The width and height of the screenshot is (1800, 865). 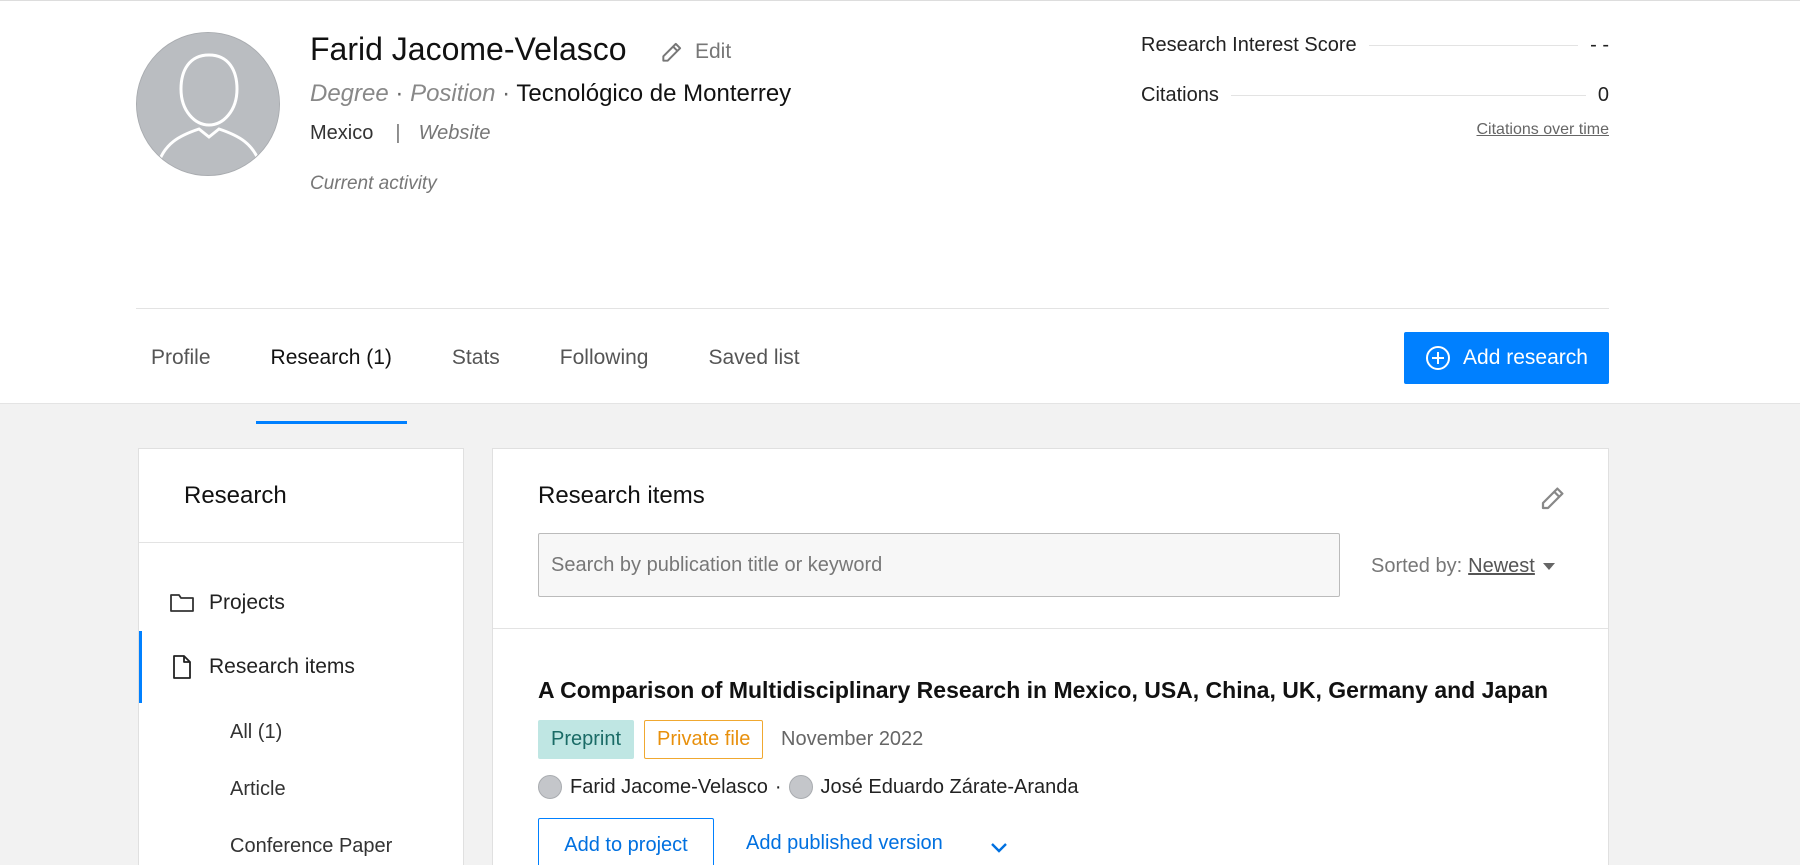 I want to click on add-research-button: Add research, so click(x=1506, y=358).